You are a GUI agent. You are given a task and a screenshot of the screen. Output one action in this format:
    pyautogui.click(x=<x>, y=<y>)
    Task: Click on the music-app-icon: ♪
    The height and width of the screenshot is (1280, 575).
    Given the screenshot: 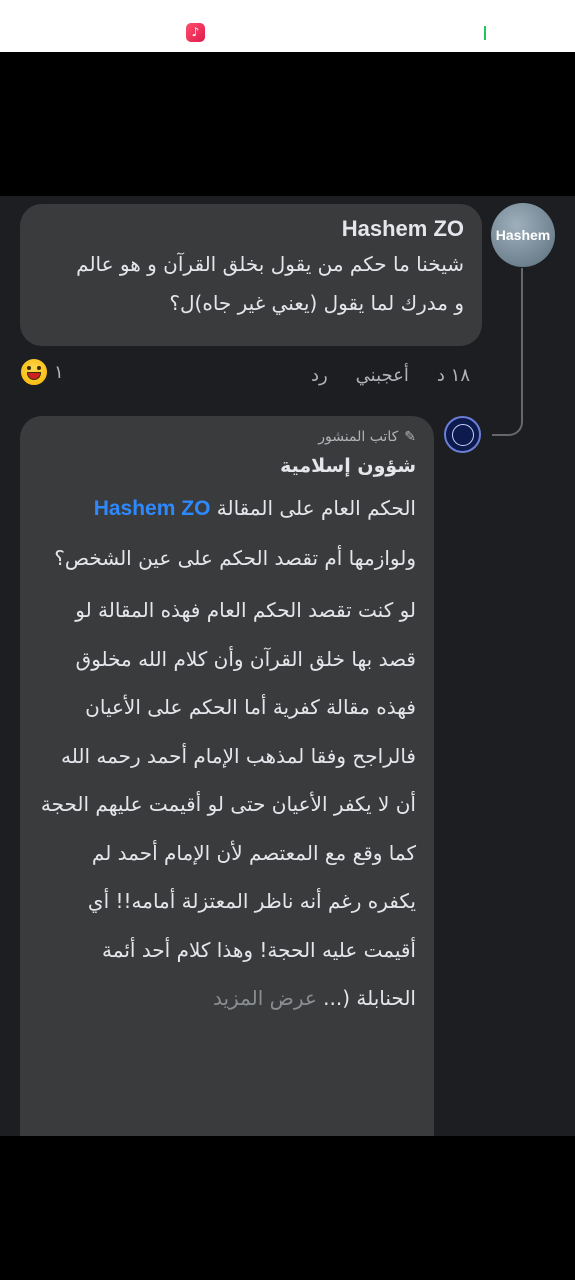 What is the action you would take?
    pyautogui.click(x=195, y=32)
    